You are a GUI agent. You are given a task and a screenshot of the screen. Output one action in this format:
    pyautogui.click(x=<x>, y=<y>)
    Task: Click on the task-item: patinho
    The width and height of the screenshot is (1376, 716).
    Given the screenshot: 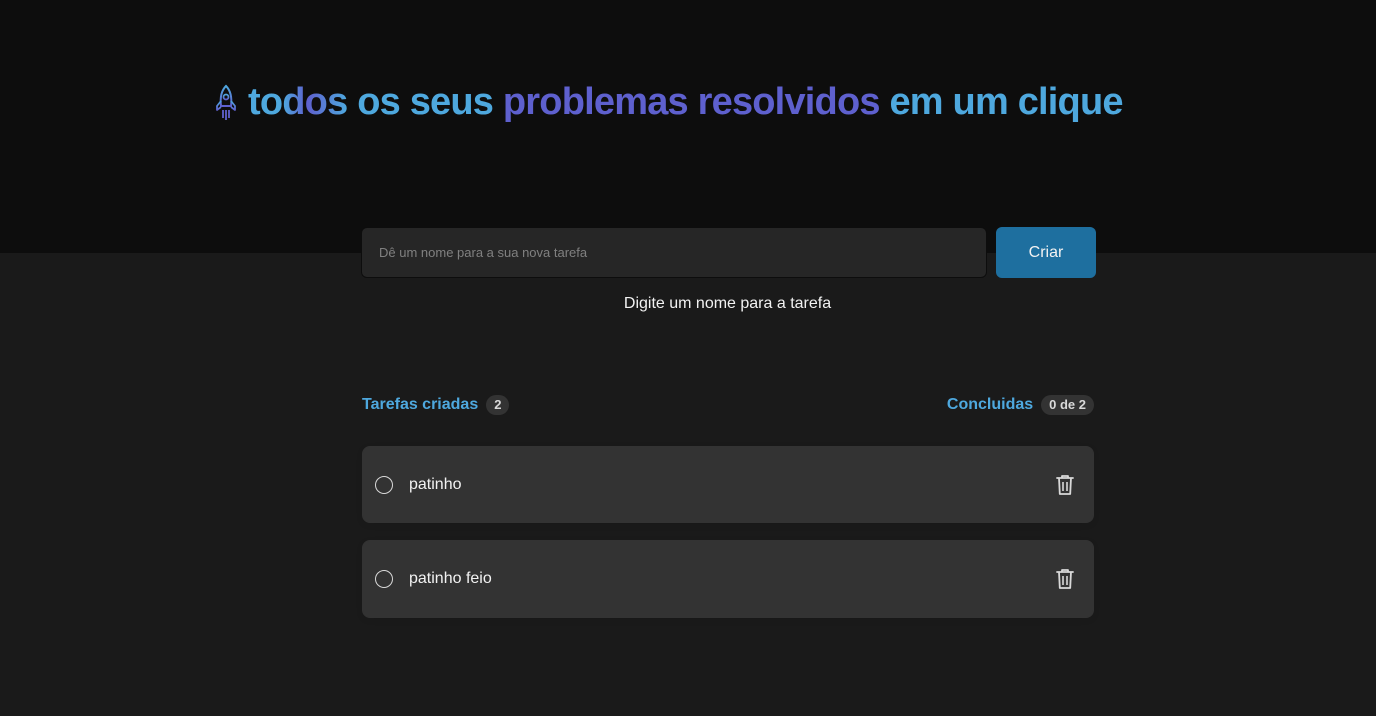 What is the action you would take?
    pyautogui.click(x=728, y=484)
    